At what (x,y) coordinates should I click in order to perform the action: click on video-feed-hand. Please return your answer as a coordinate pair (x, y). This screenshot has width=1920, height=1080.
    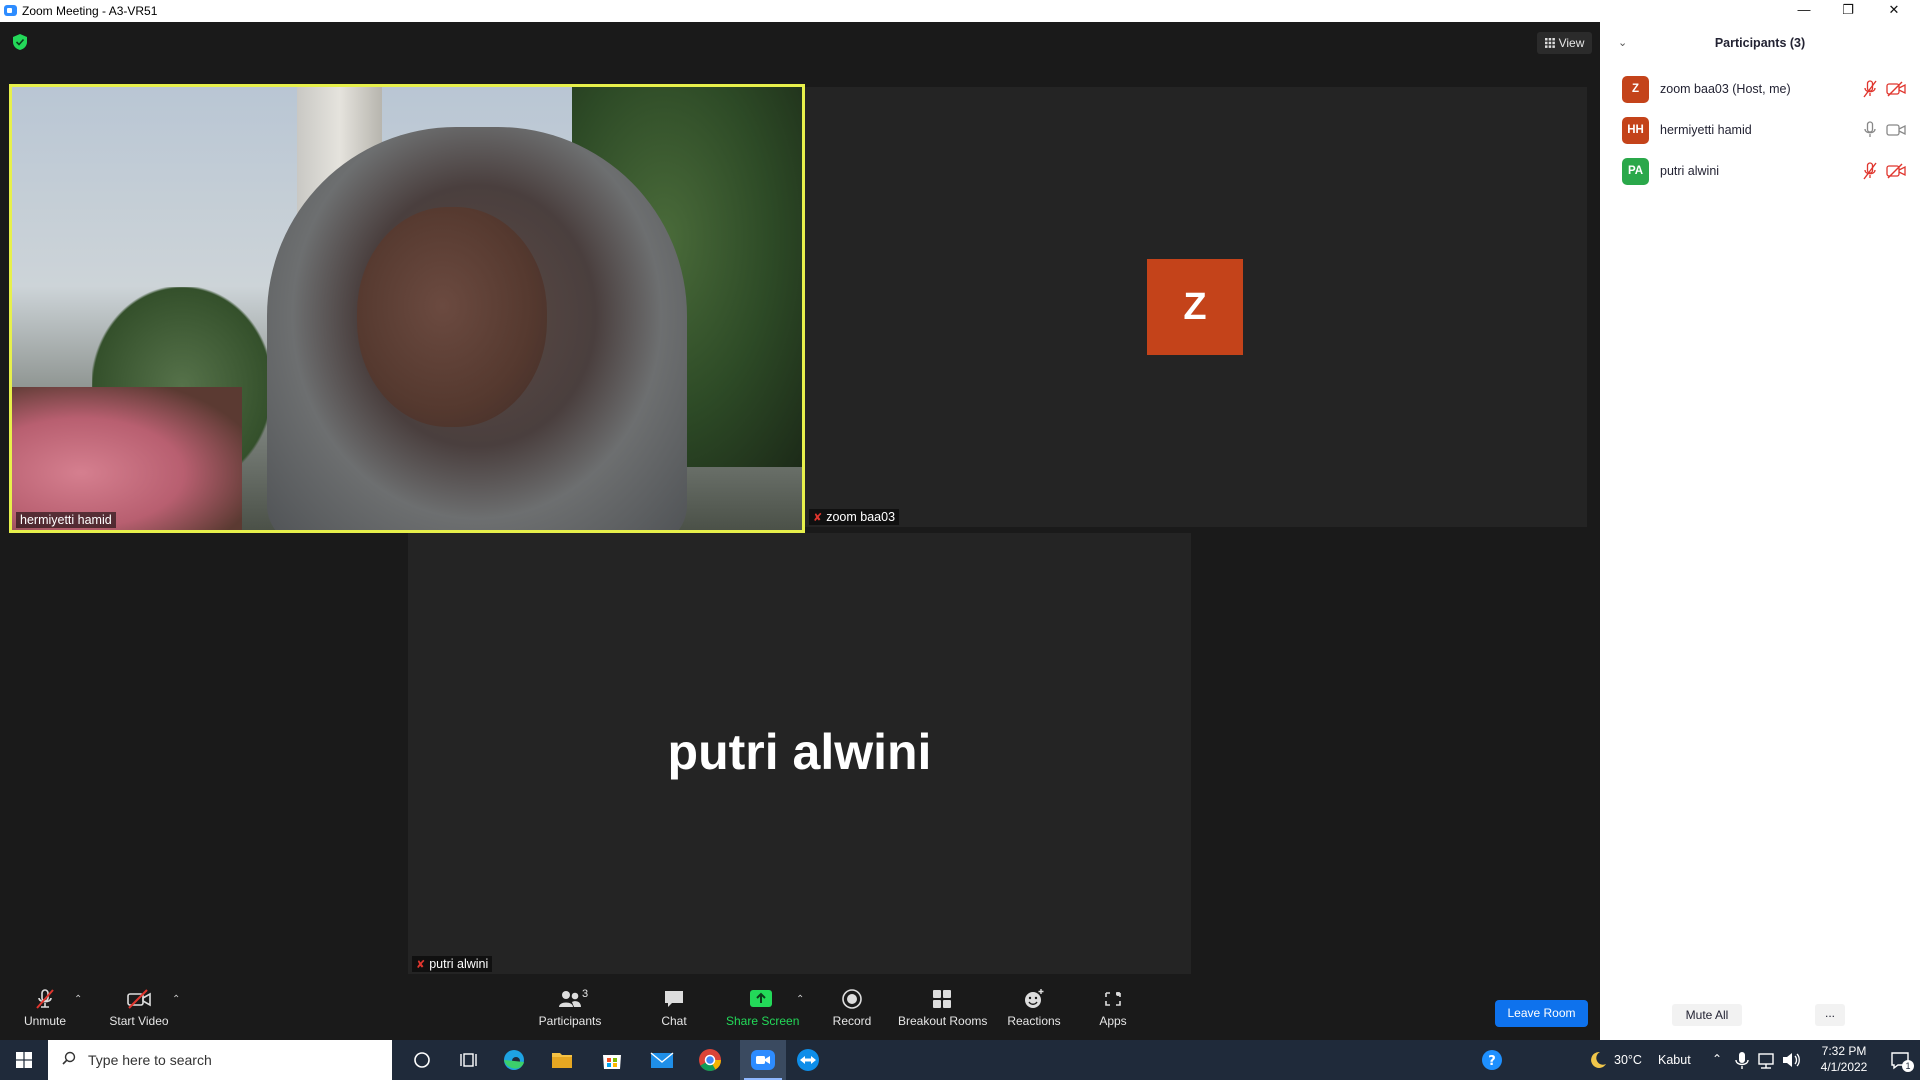
    Looking at the image, I should click on (127, 458).